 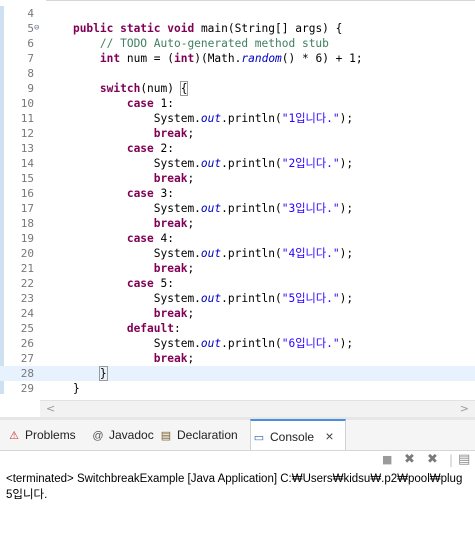 What do you see at coordinates (27, 178) in the screenshot?
I see `line-number: 15` at bounding box center [27, 178].